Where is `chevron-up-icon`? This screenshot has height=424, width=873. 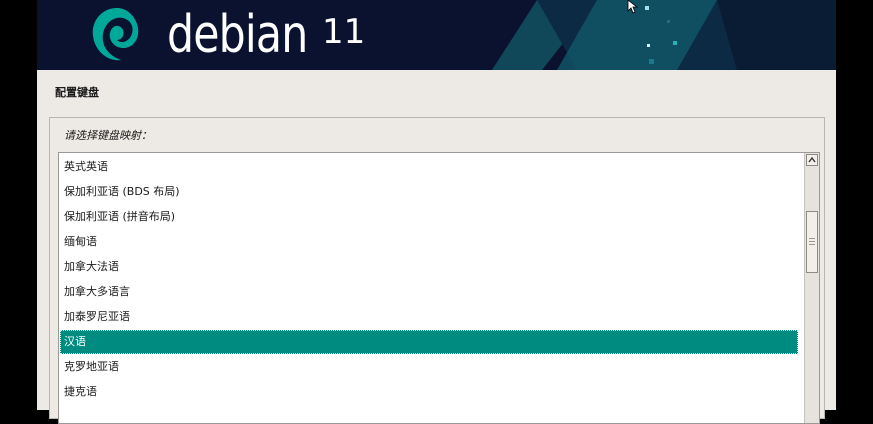 chevron-up-icon is located at coordinates (812, 160).